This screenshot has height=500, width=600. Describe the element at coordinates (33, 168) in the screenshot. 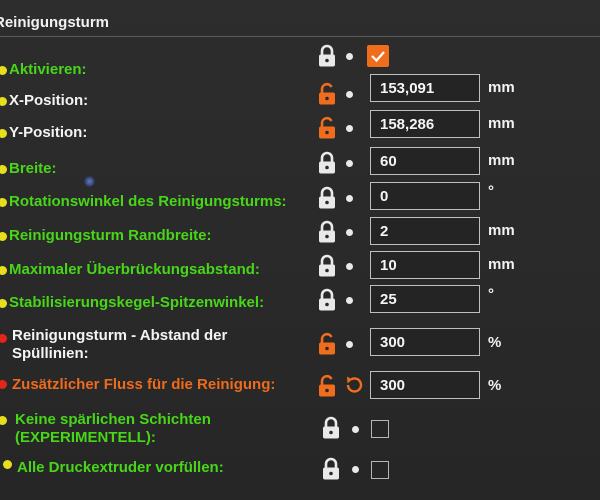

I see `label-breite: Breite:` at that location.